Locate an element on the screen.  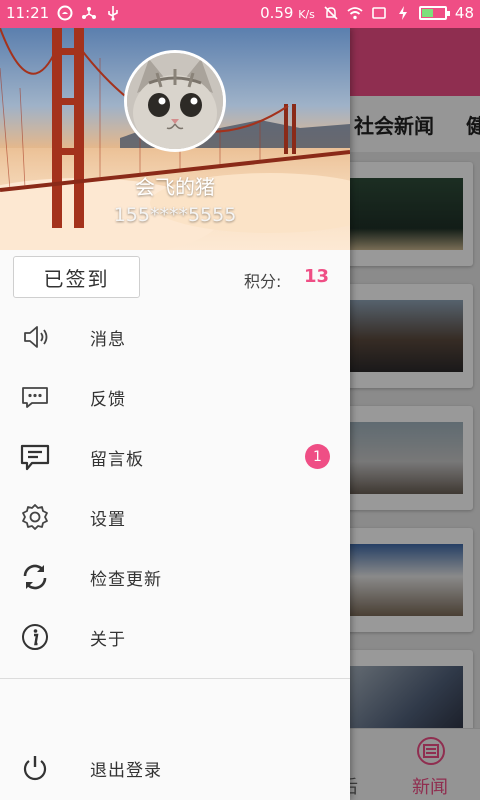
speaker-icon is located at coordinates (36, 337).